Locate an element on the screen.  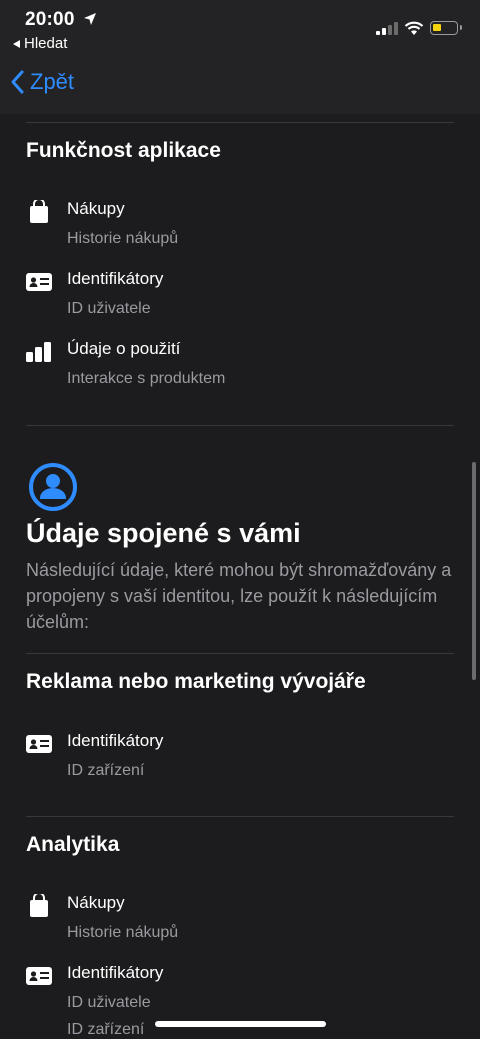
cellular-signal-icon is located at coordinates (387, 28).